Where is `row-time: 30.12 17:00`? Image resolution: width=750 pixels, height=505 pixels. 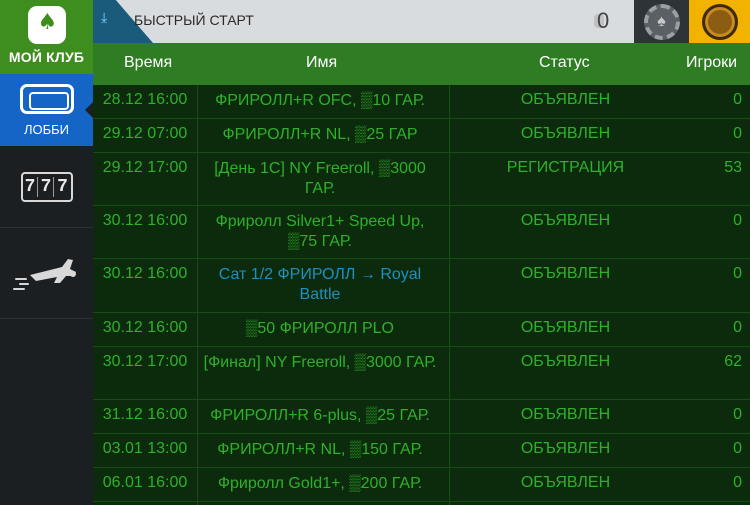 row-time: 30.12 17:00 is located at coordinates (145, 361).